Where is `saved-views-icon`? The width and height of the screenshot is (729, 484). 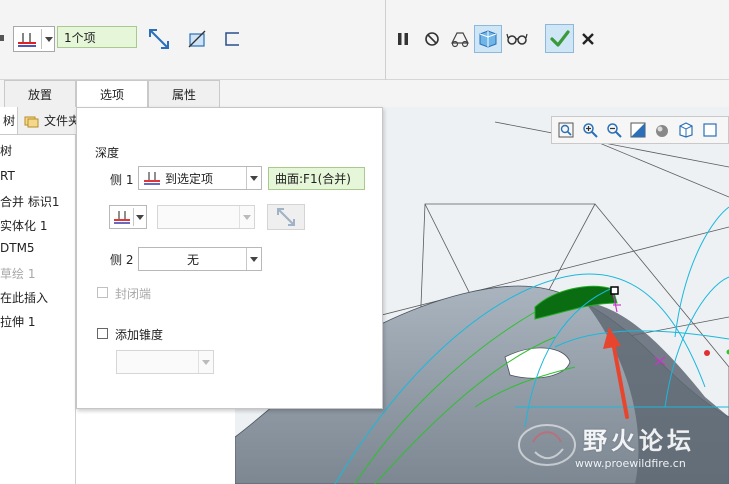
saved-views-icon is located at coordinates (686, 130).